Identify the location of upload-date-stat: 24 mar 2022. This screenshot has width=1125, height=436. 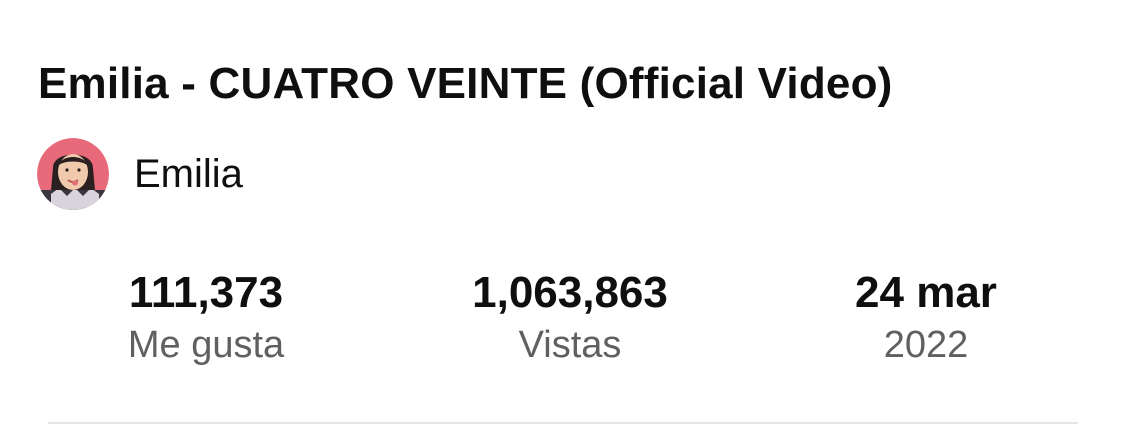
(926, 317).